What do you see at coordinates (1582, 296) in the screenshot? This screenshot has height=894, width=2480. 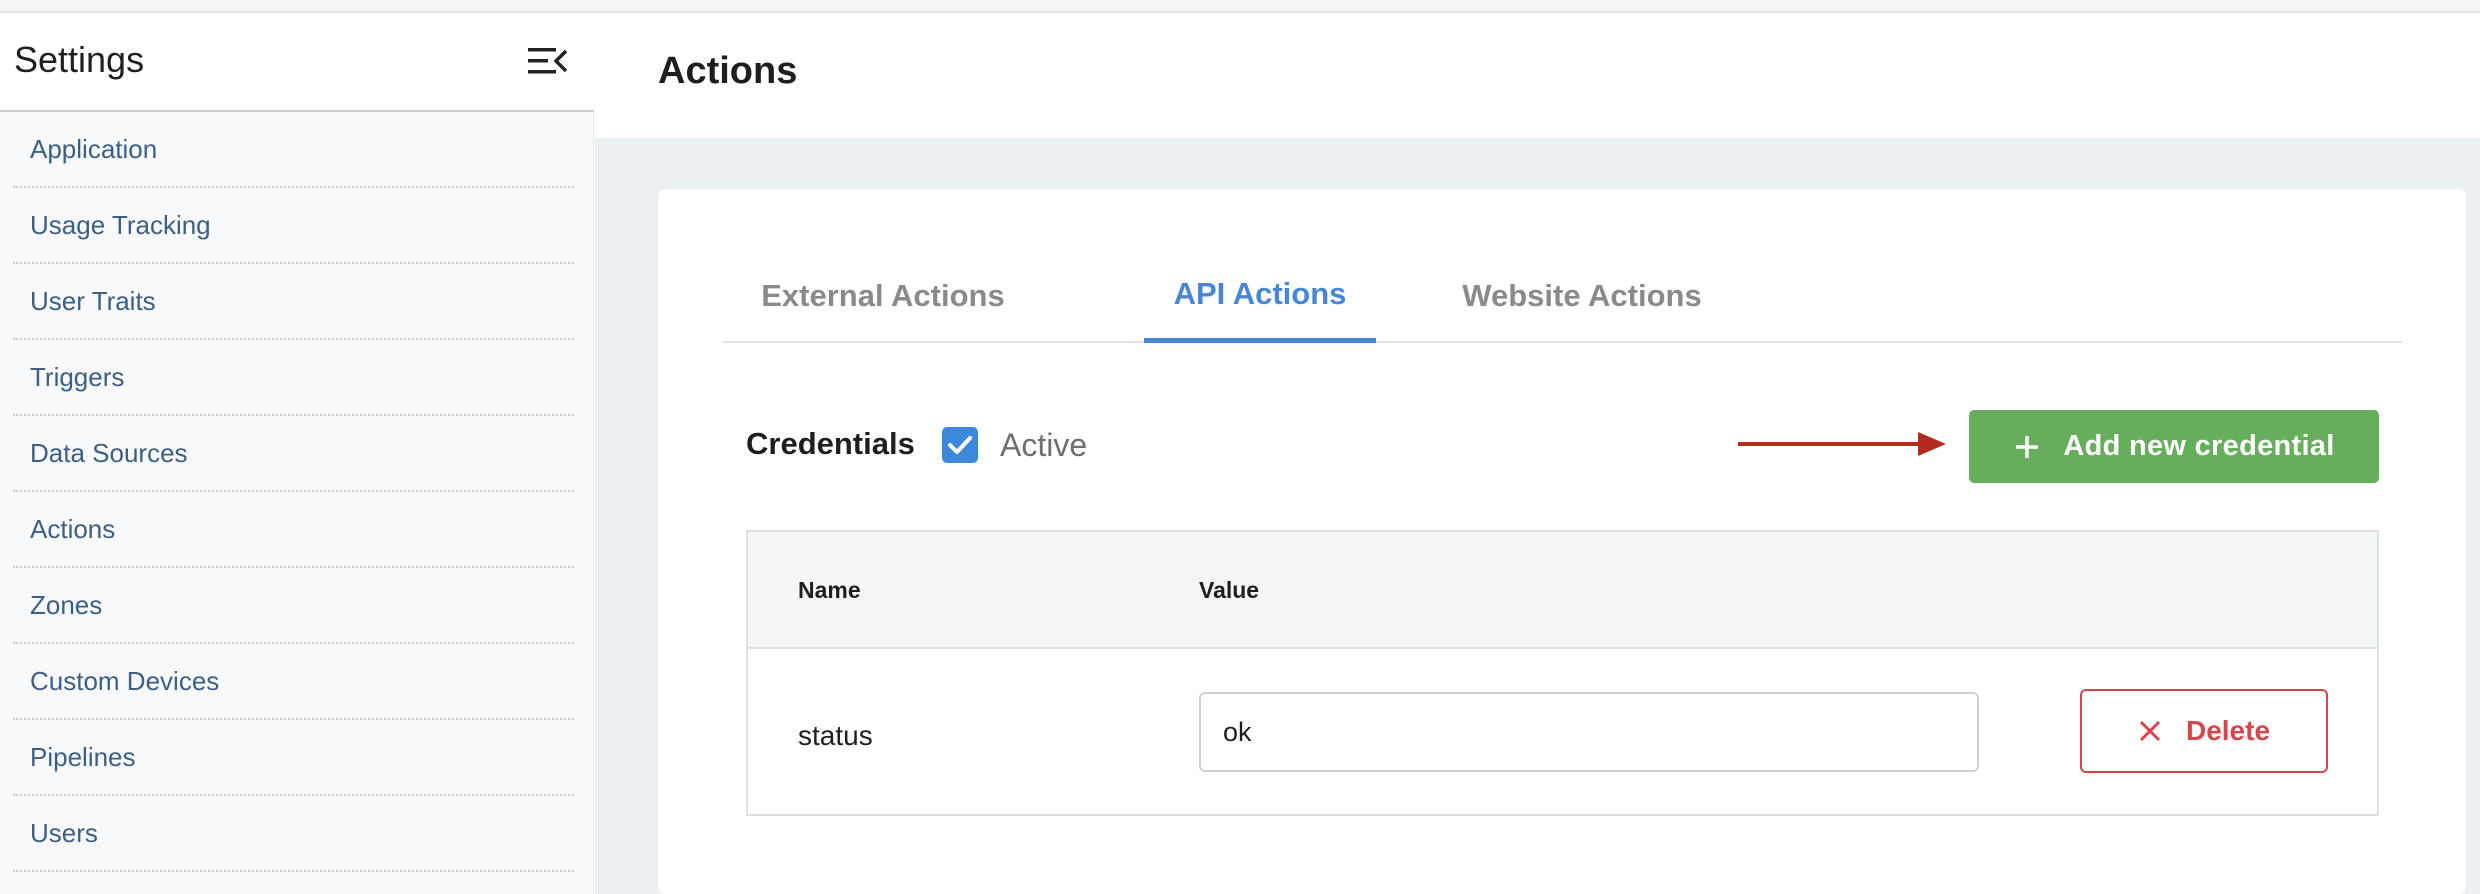 I see `tab-website-actions: Website Actions` at bounding box center [1582, 296].